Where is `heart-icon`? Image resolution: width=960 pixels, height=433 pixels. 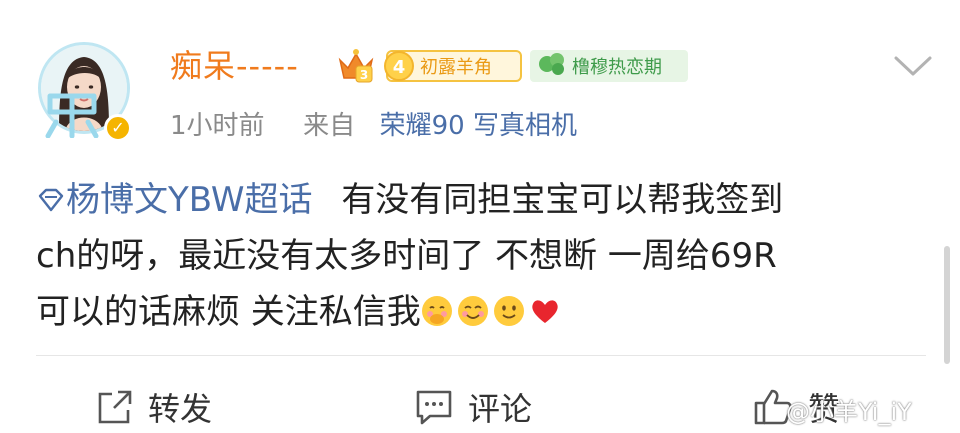 heart-icon is located at coordinates (545, 311).